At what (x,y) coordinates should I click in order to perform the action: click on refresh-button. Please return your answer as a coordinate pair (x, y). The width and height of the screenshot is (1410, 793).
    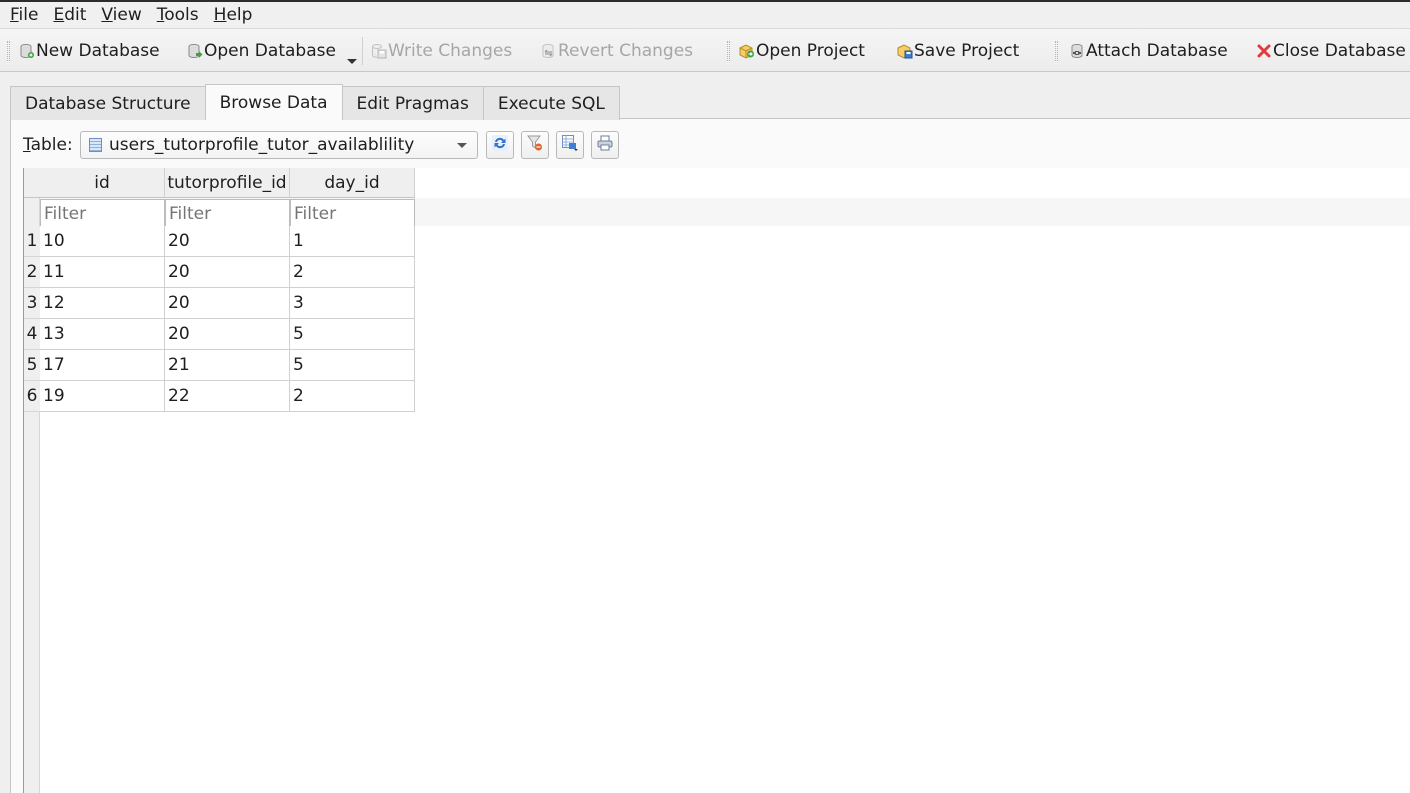
    Looking at the image, I should click on (500, 145).